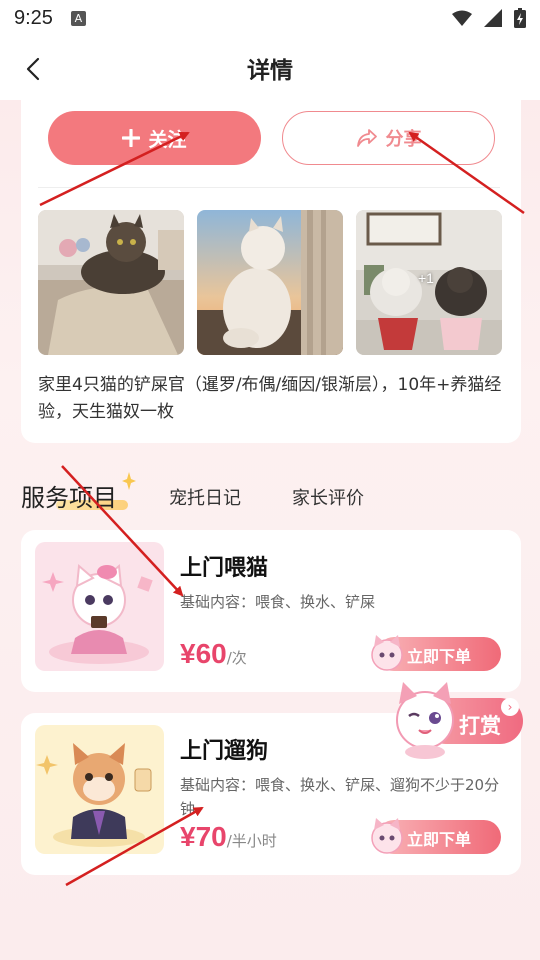 The image size is (540, 960). I want to click on nav-header: 详情, so click(270, 68).